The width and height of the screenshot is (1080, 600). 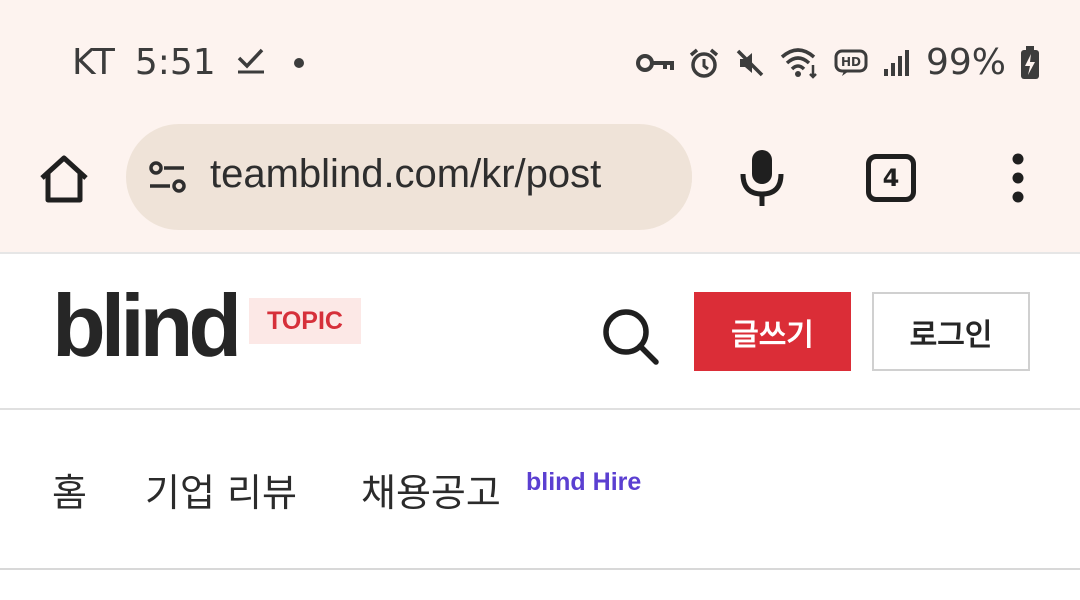 What do you see at coordinates (540, 63) in the screenshot?
I see `status-bar: KT 5:51 HD 99%` at bounding box center [540, 63].